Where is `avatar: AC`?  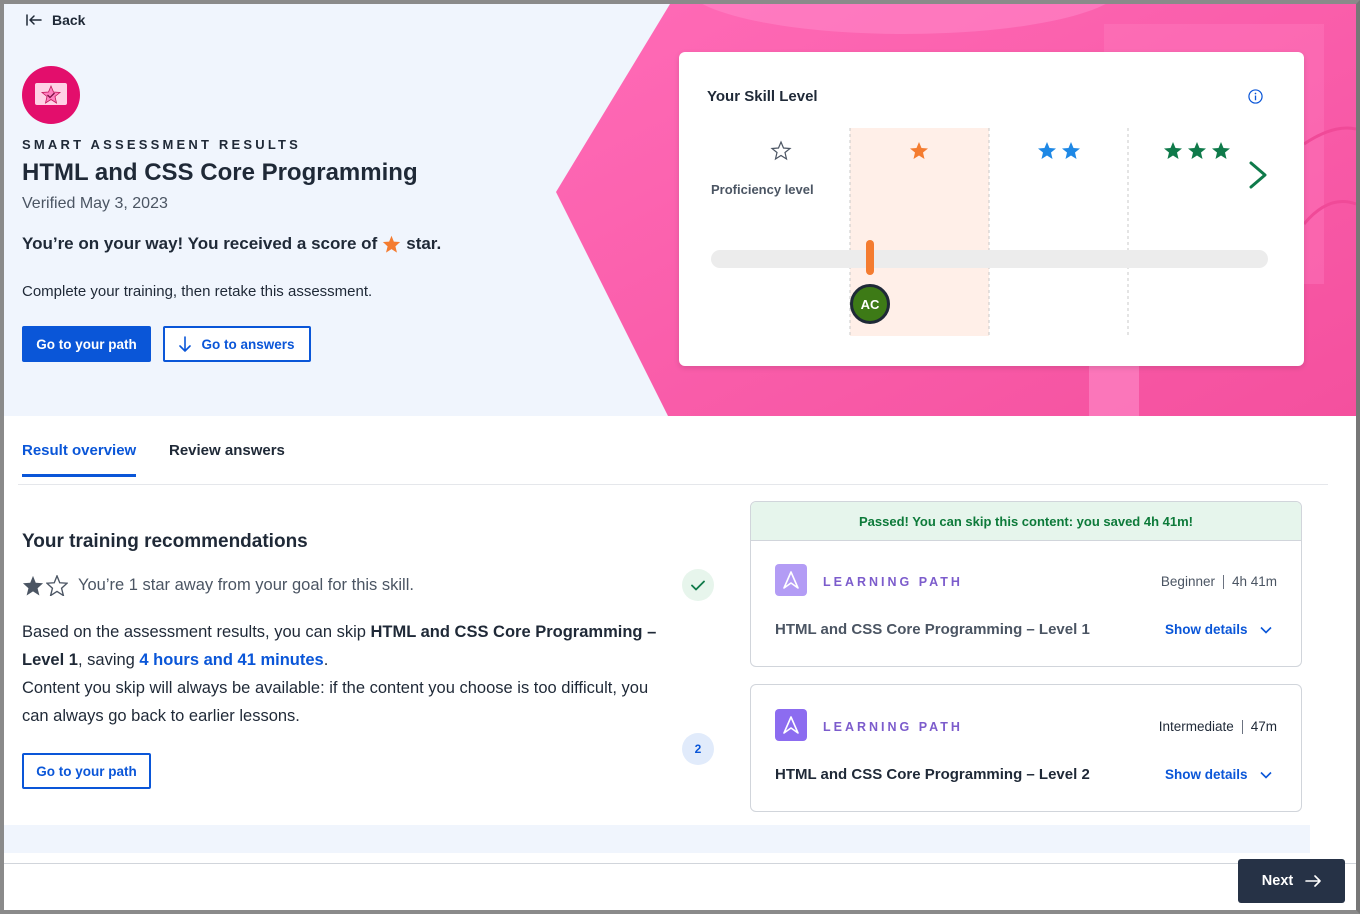
avatar: AC is located at coordinates (870, 304).